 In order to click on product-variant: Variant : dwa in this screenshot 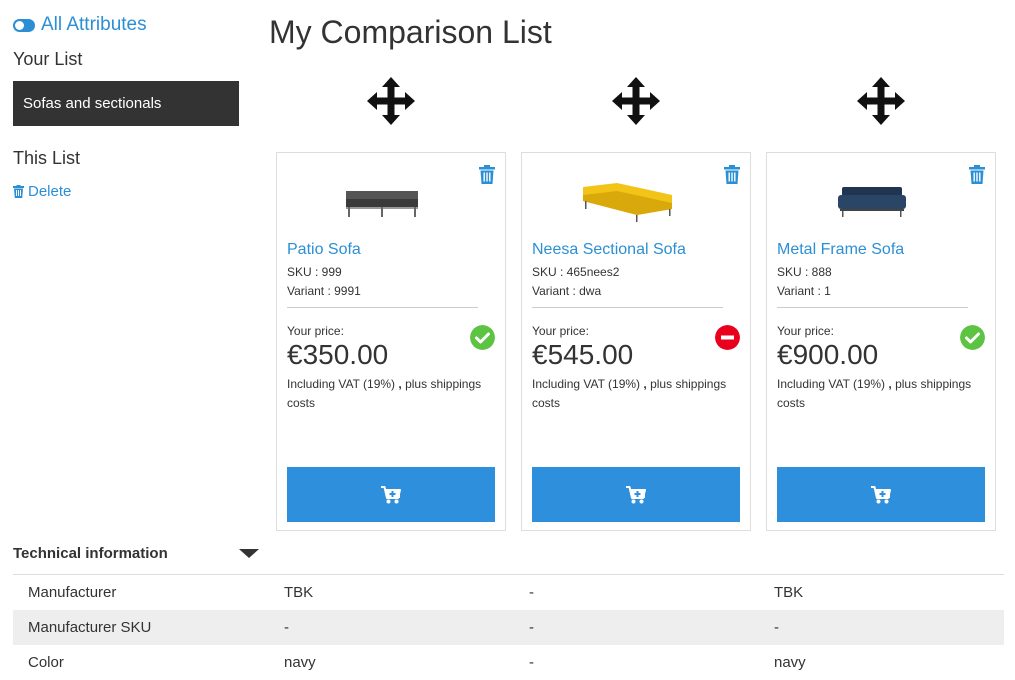, I will do `click(567, 291)`.